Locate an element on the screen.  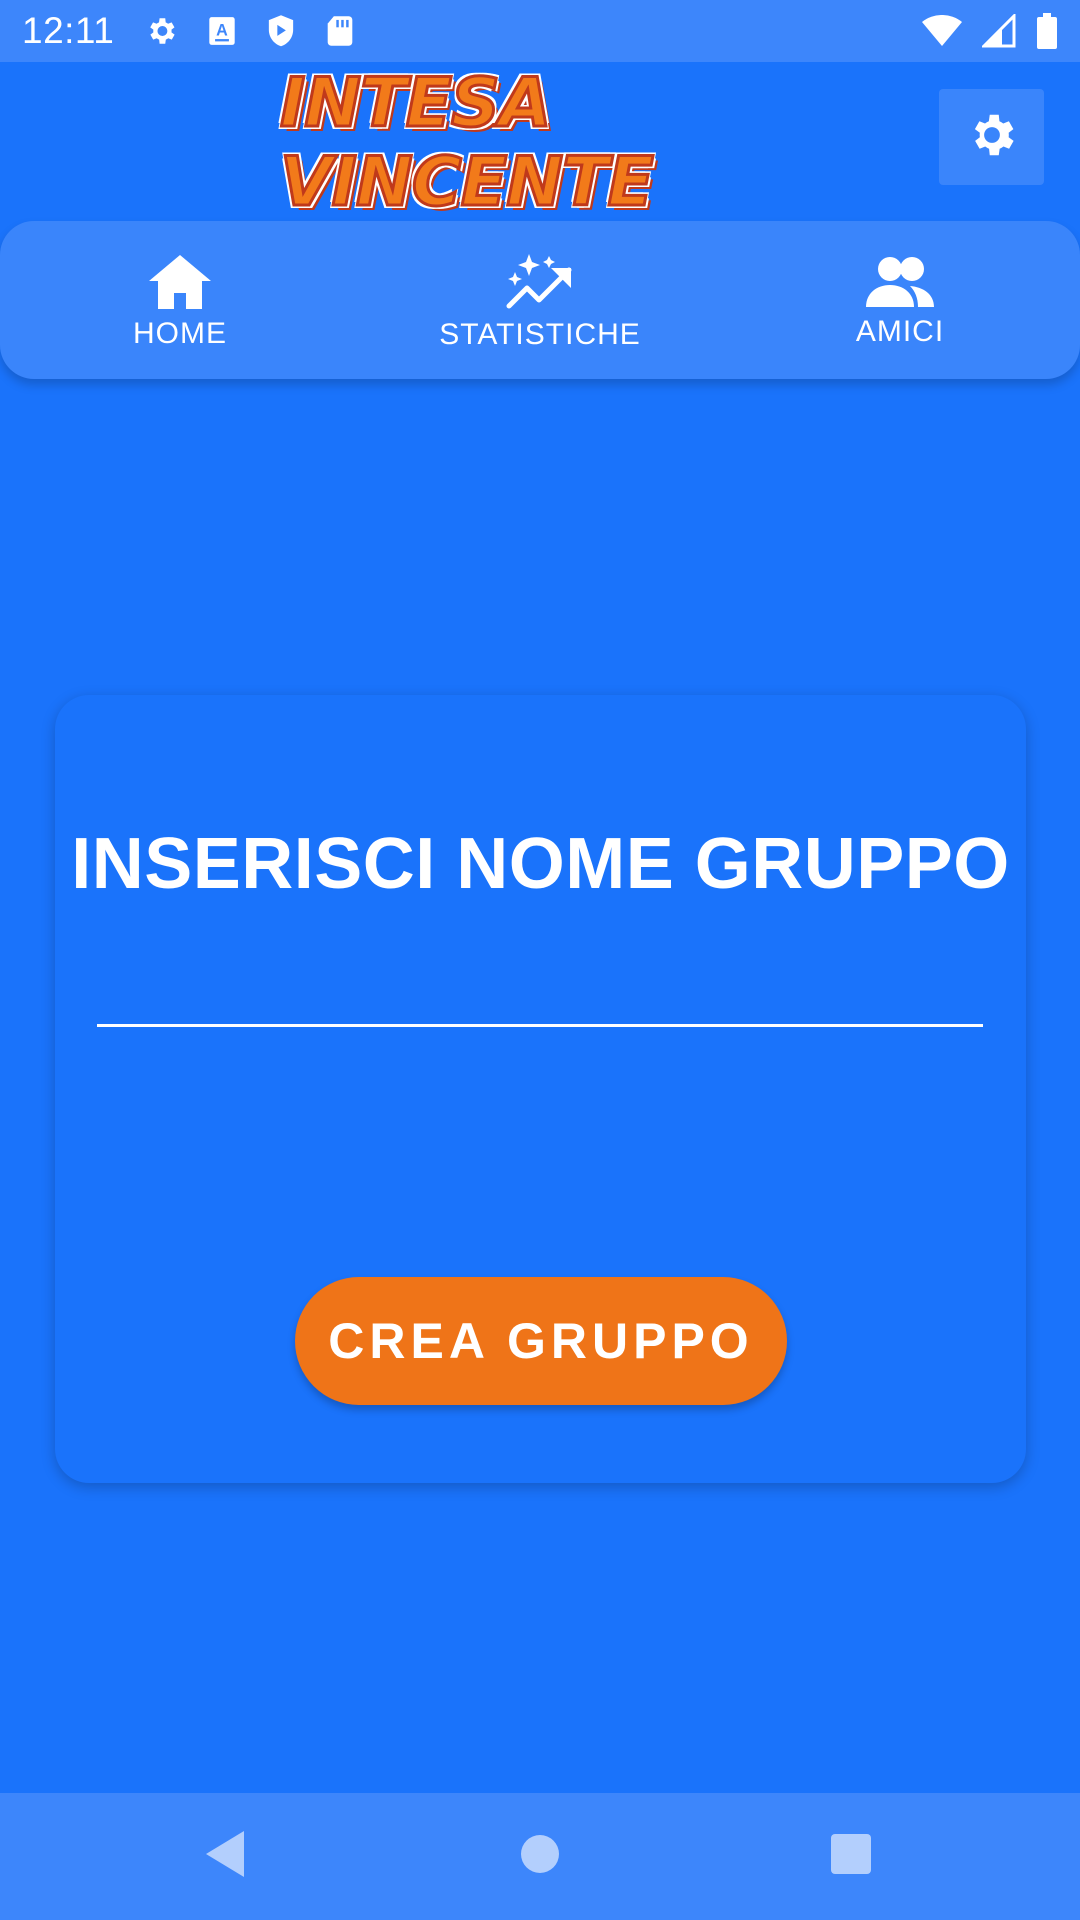
status-icons-left: A is located at coordinates (249, 31).